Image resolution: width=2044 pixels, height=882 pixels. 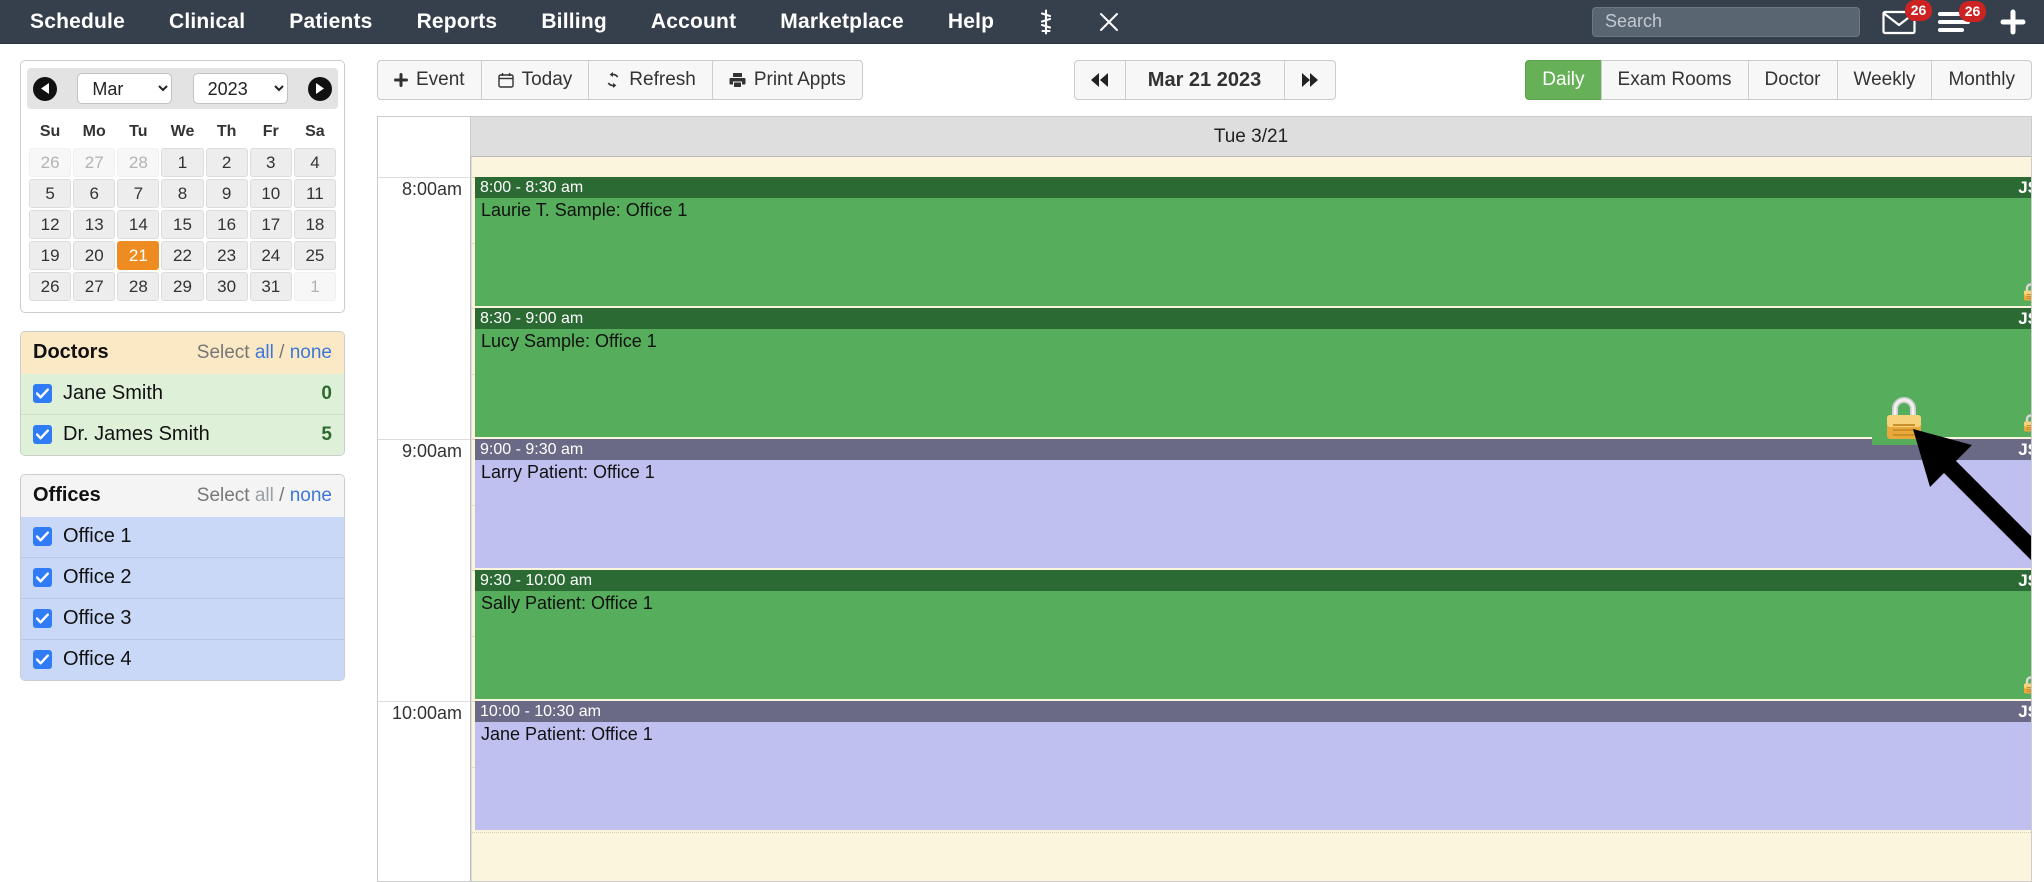 I want to click on datepicker-day: 17, so click(x=270, y=224).